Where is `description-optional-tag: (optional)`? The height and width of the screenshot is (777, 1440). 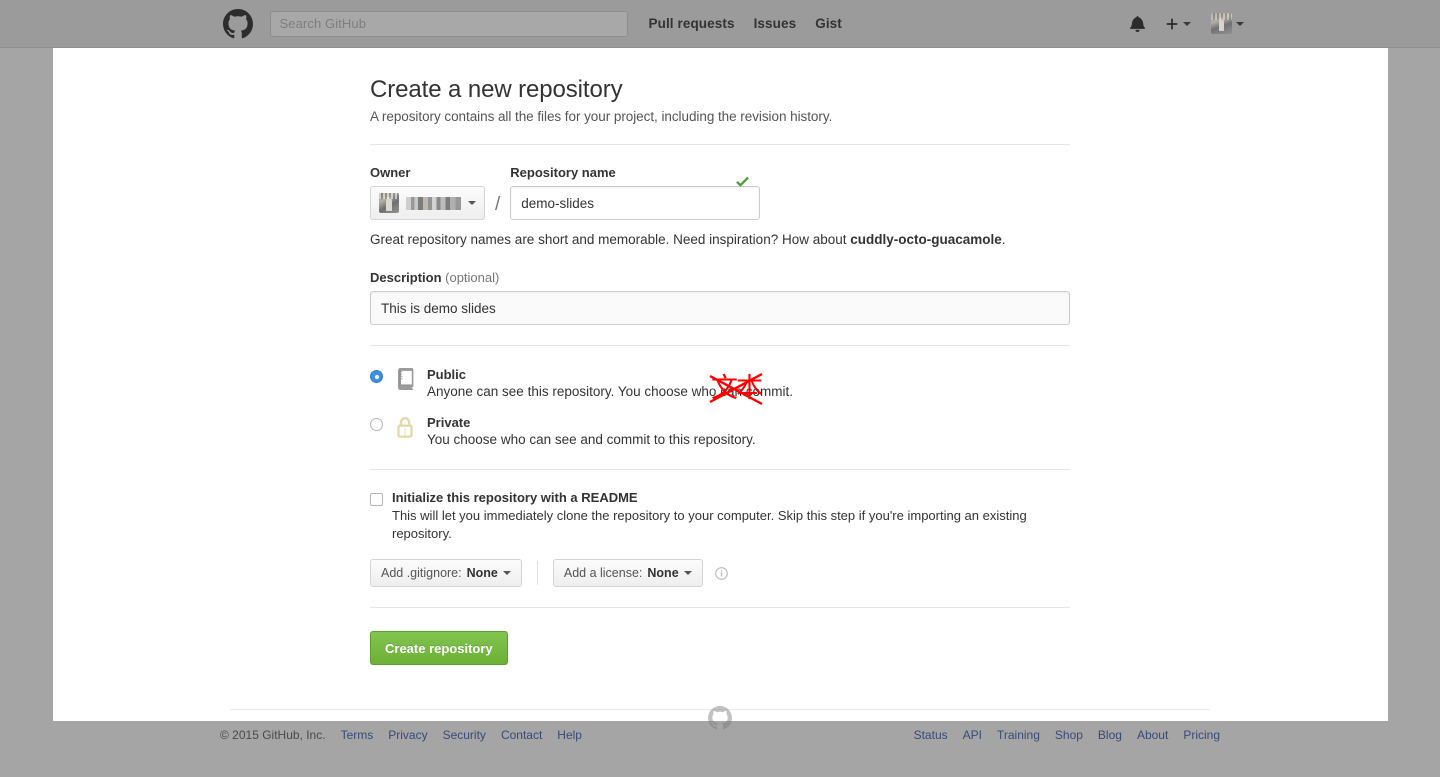 description-optional-tag: (optional) is located at coordinates (472, 277).